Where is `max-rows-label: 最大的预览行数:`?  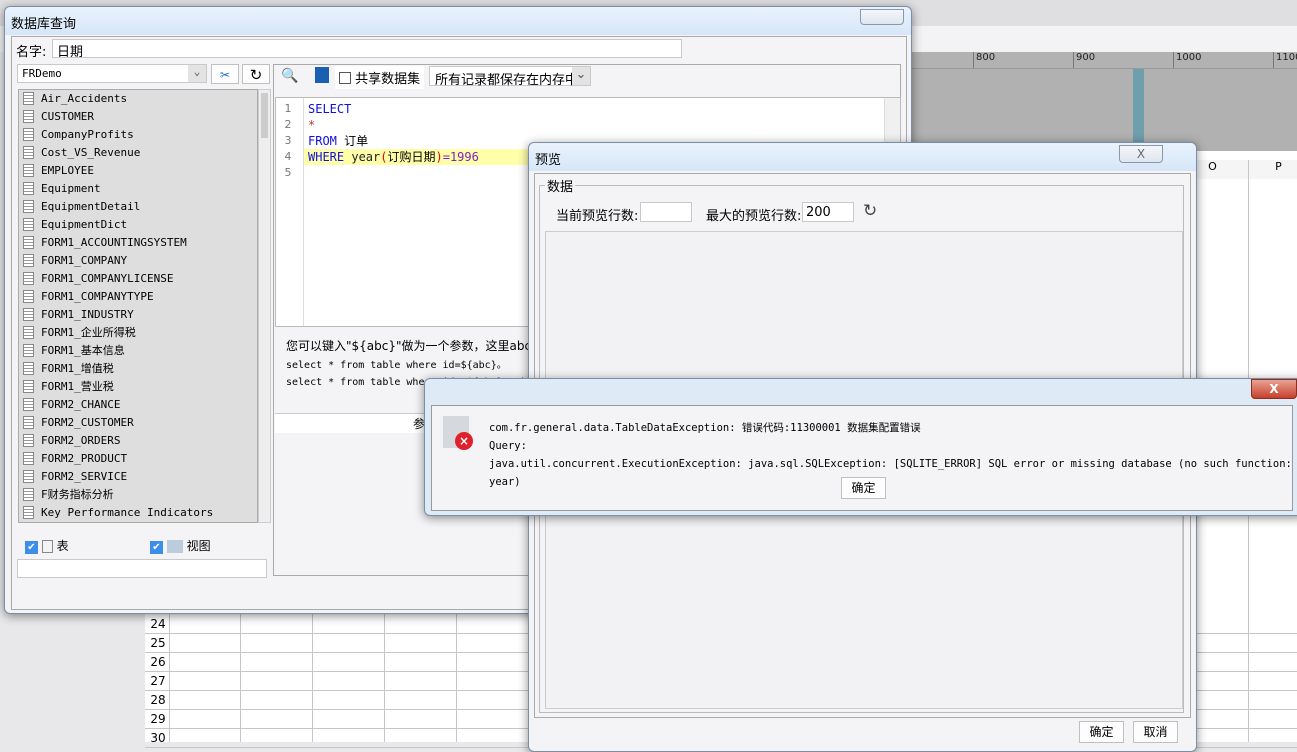
max-rows-label: 最大的预览行数: is located at coordinates (754, 216).